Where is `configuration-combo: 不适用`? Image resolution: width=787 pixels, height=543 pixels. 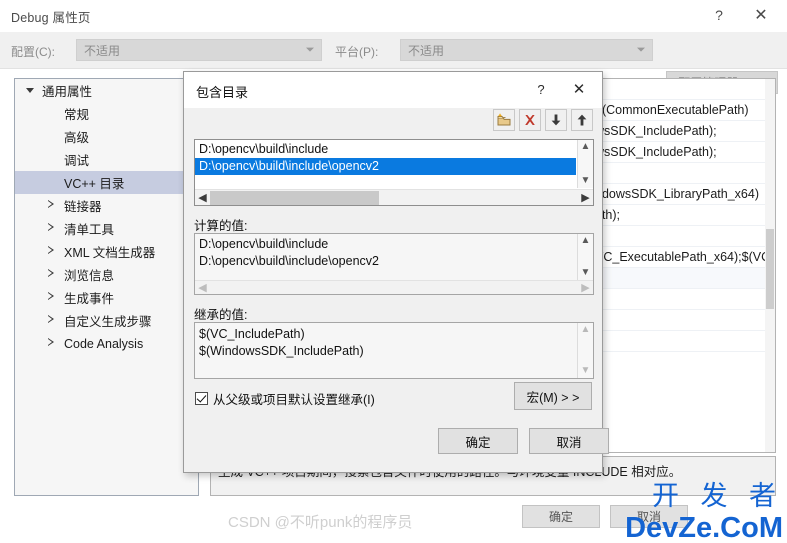 configuration-combo: 不适用 is located at coordinates (199, 50).